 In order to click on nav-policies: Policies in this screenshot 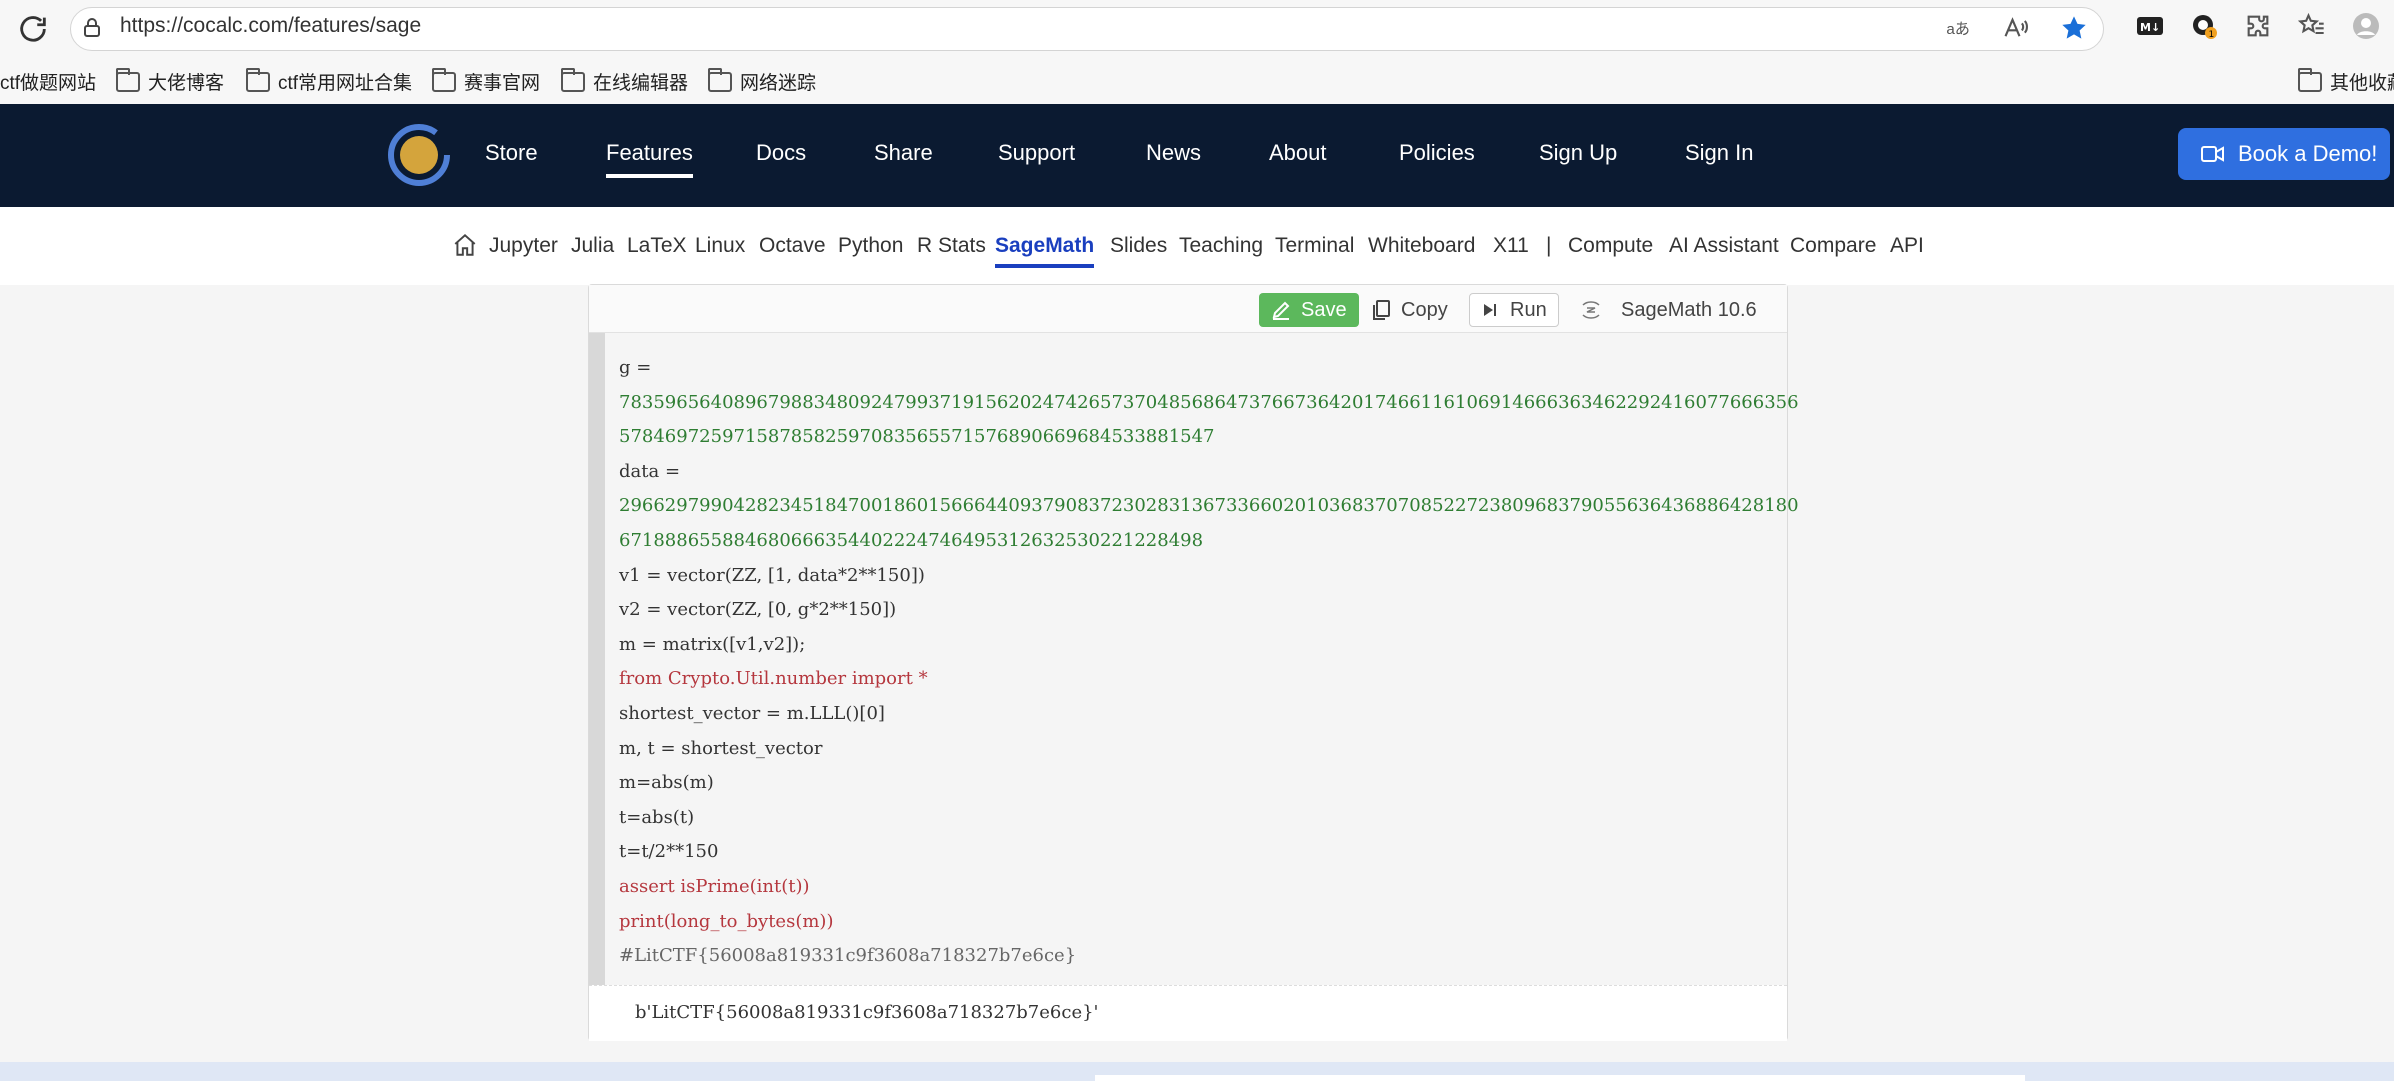, I will do `click(1437, 153)`.